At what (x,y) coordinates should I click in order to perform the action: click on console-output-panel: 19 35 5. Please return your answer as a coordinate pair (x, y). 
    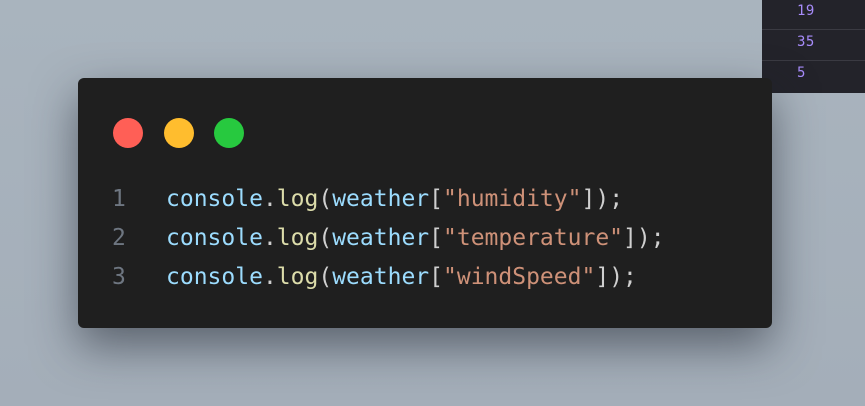
    Looking at the image, I should click on (813, 46).